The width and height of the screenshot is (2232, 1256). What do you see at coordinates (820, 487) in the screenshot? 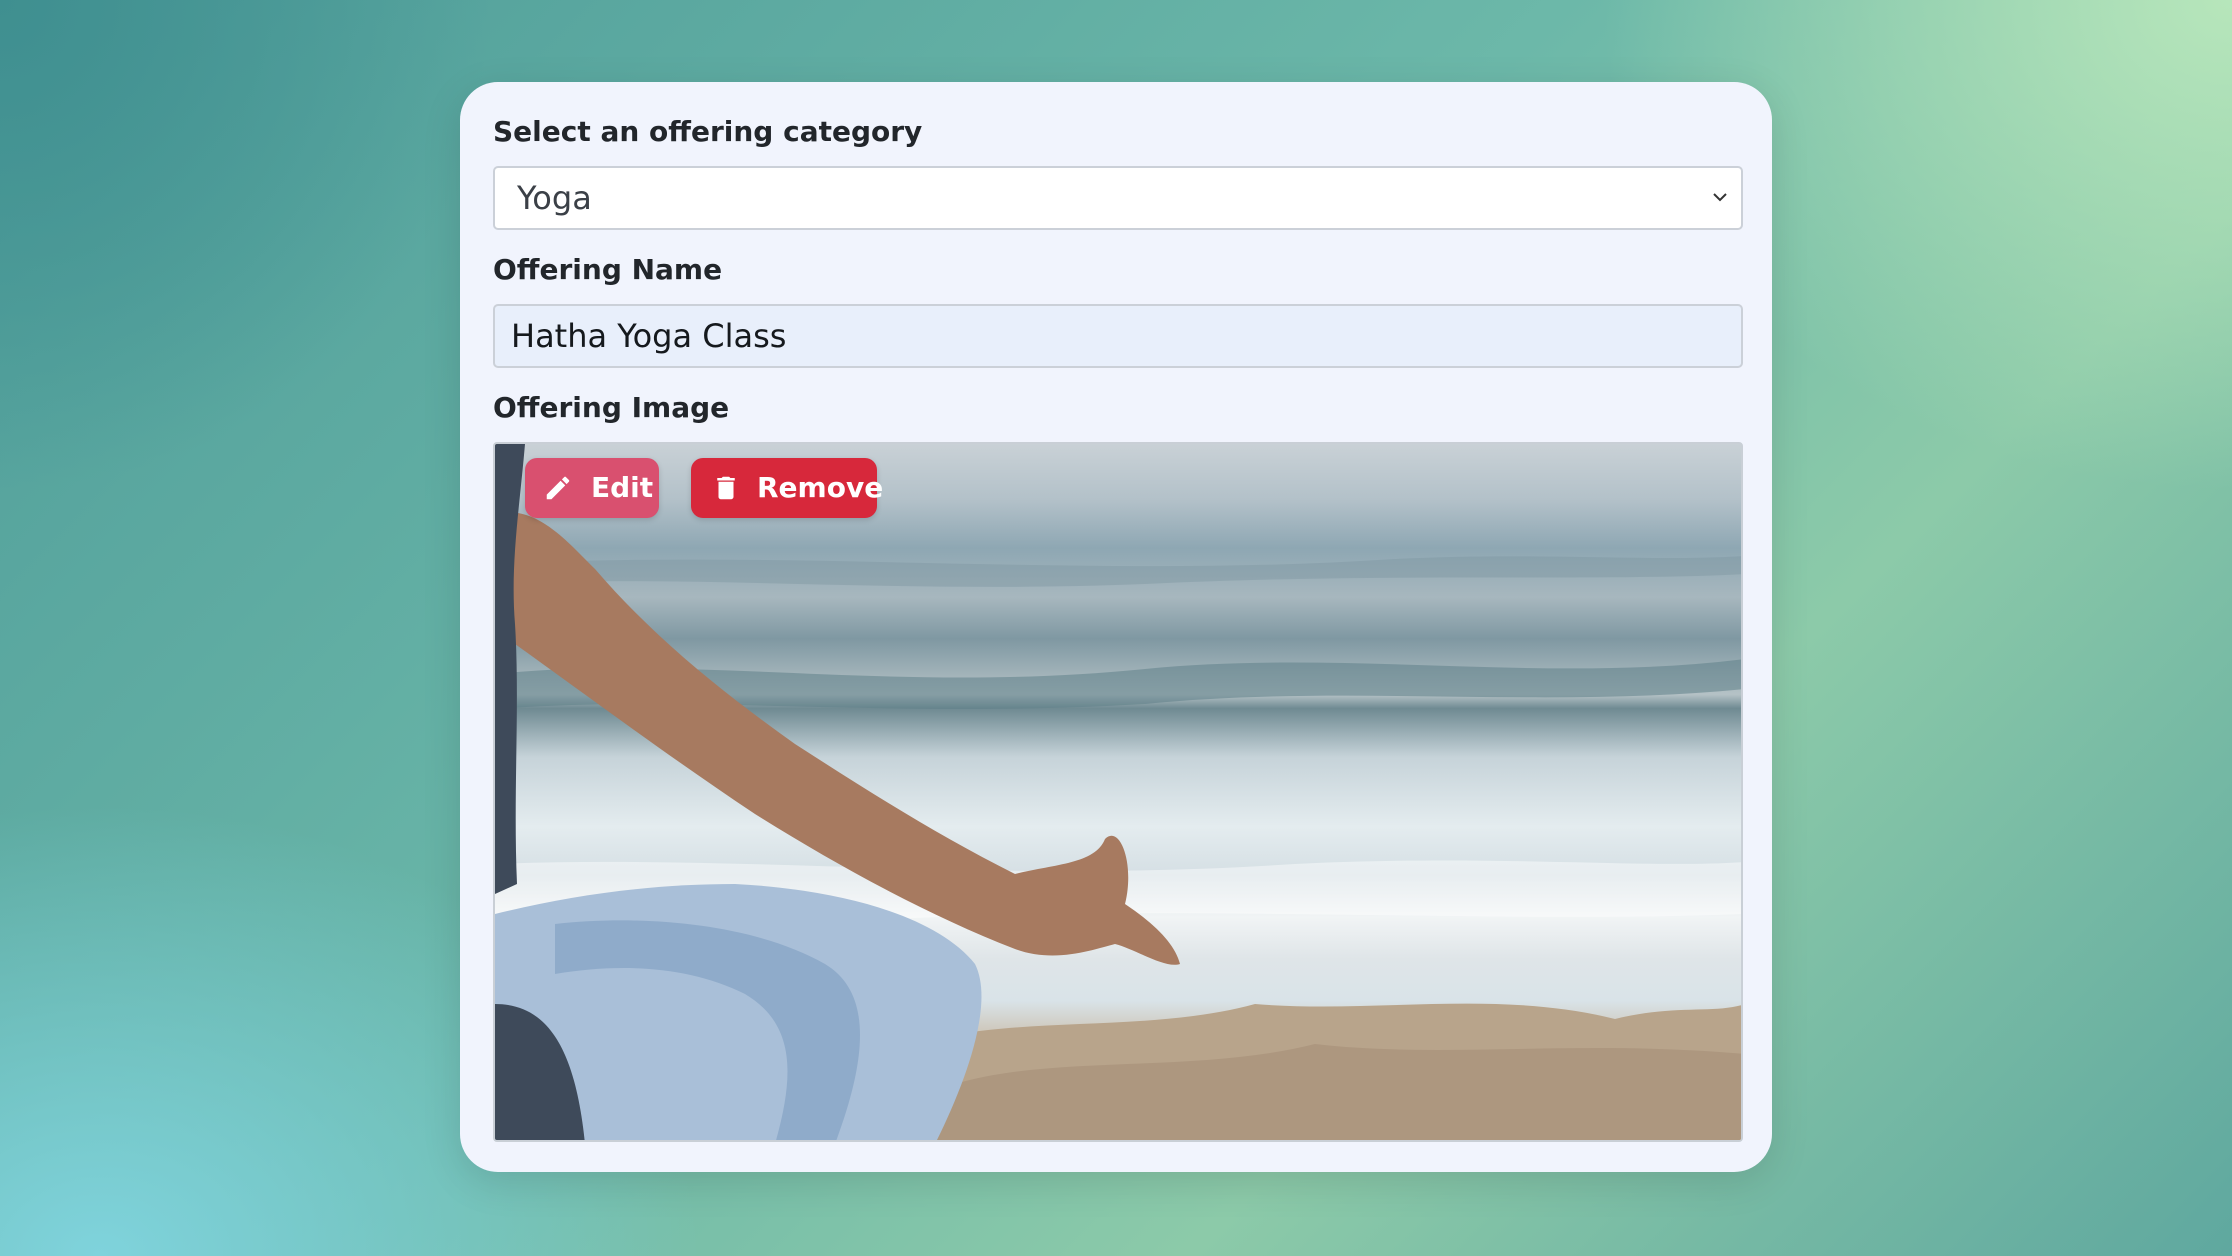
I see `remove-button-label: Remove` at bounding box center [820, 487].